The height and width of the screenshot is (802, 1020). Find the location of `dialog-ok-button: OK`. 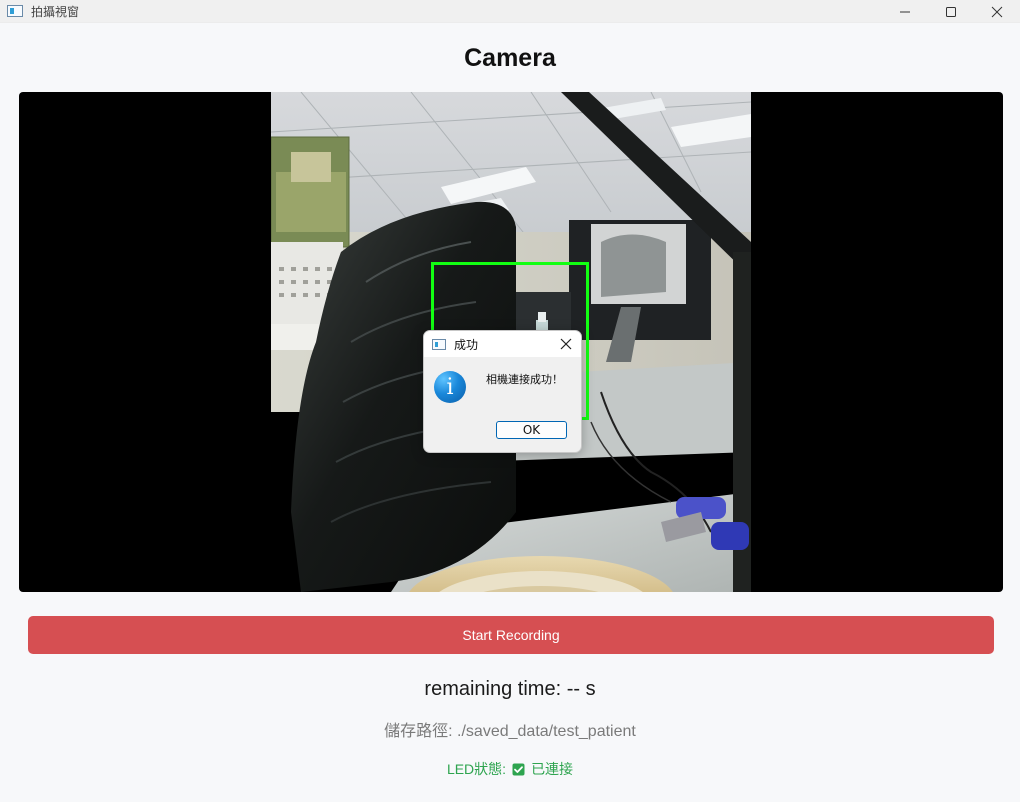

dialog-ok-button: OK is located at coordinates (531, 430).